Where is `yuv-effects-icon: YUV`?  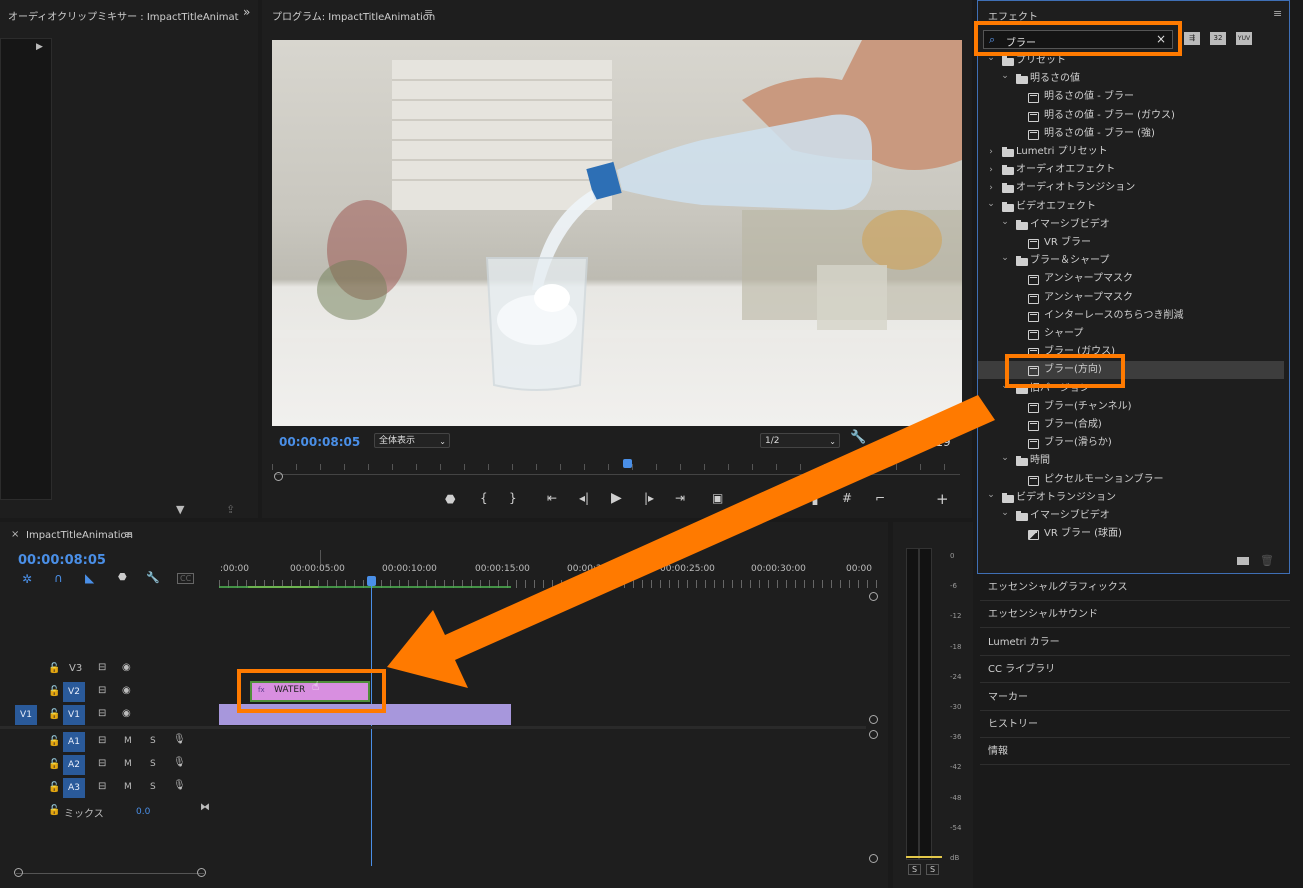
yuv-effects-icon: YUV is located at coordinates (1244, 38).